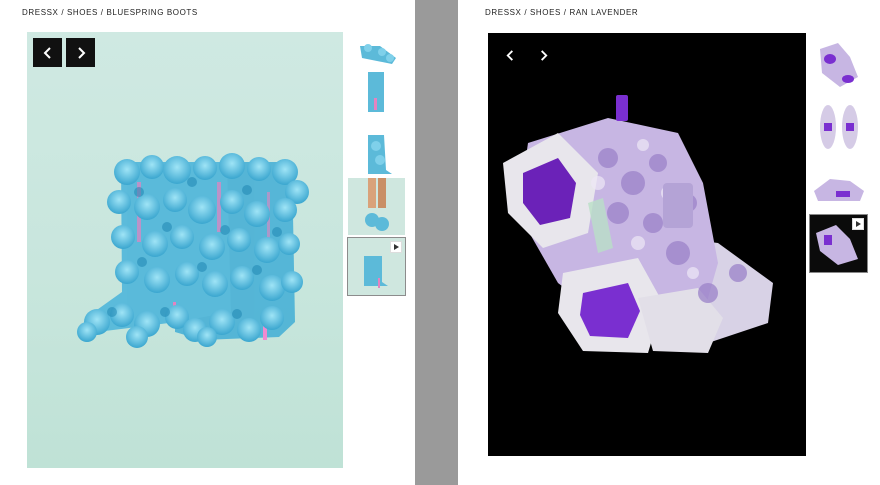 This screenshot has width=880, height=485. Describe the element at coordinates (110, 12) in the screenshot. I see `breadcrumb: DRESSX / SHOES / BLUESPRING BOOTS` at that location.